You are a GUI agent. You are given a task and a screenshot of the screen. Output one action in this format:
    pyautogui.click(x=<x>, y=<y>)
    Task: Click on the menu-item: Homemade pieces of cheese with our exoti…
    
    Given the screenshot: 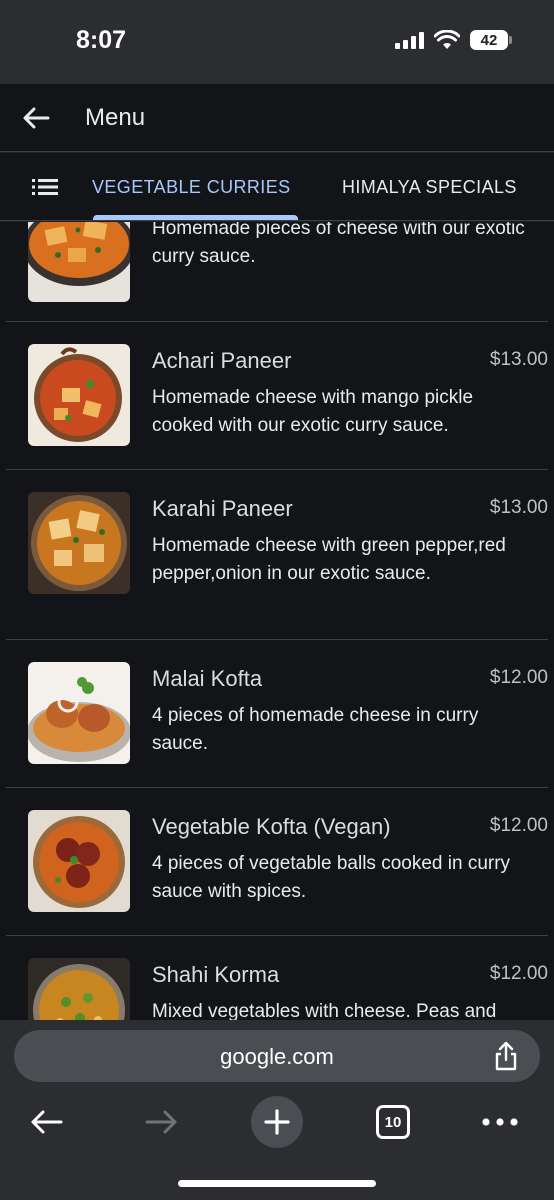 What is the action you would take?
    pyautogui.click(x=277, y=272)
    